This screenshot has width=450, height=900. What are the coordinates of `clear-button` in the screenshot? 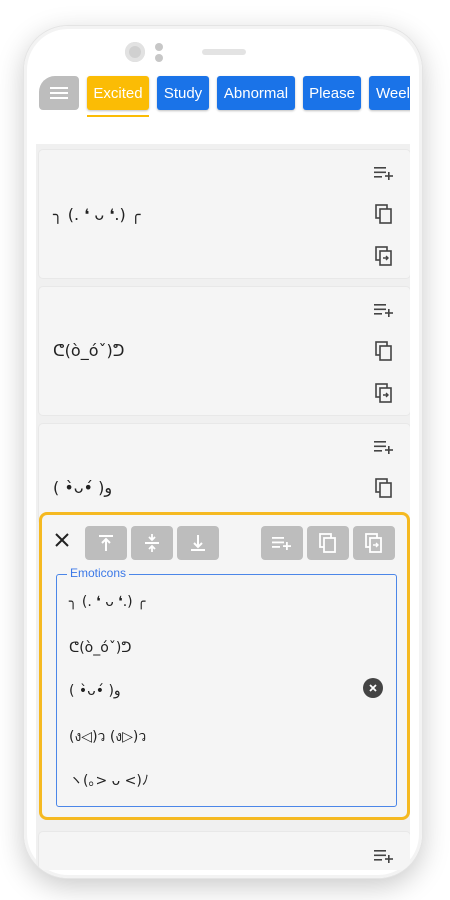 It's located at (373, 688).